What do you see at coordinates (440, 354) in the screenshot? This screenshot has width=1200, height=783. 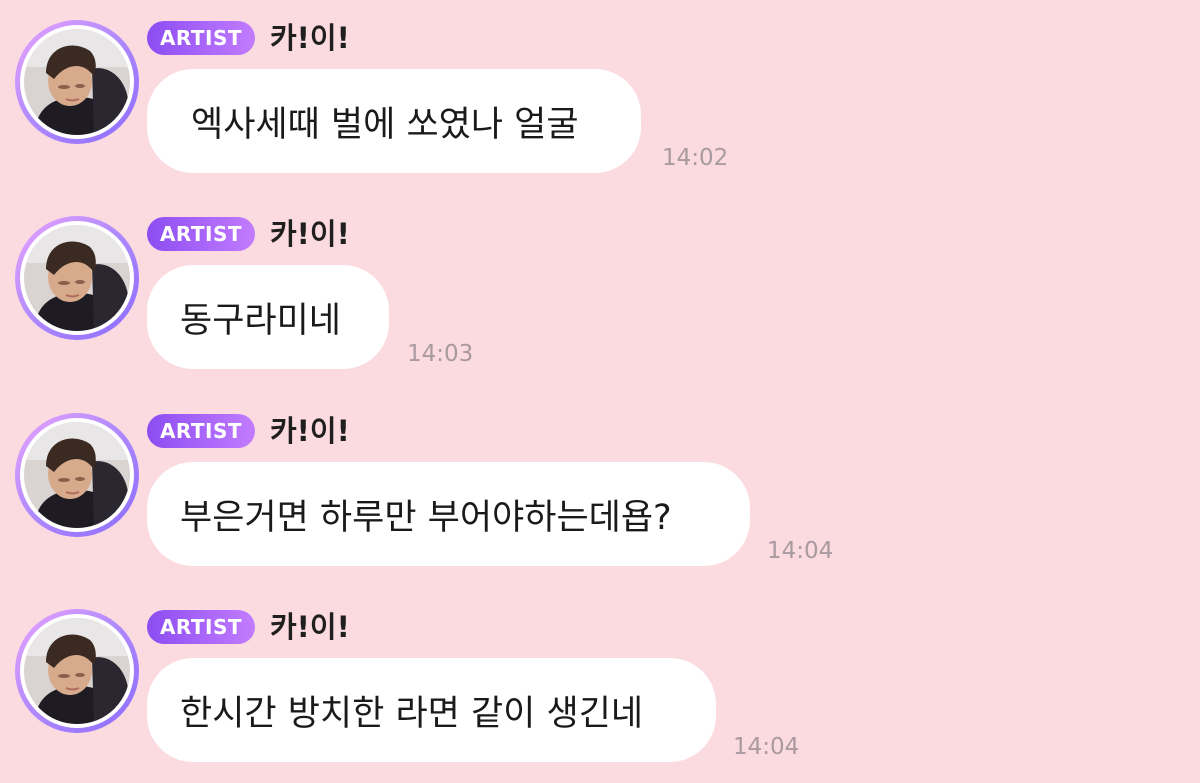 I see `message-timestamp: 14:03` at bounding box center [440, 354].